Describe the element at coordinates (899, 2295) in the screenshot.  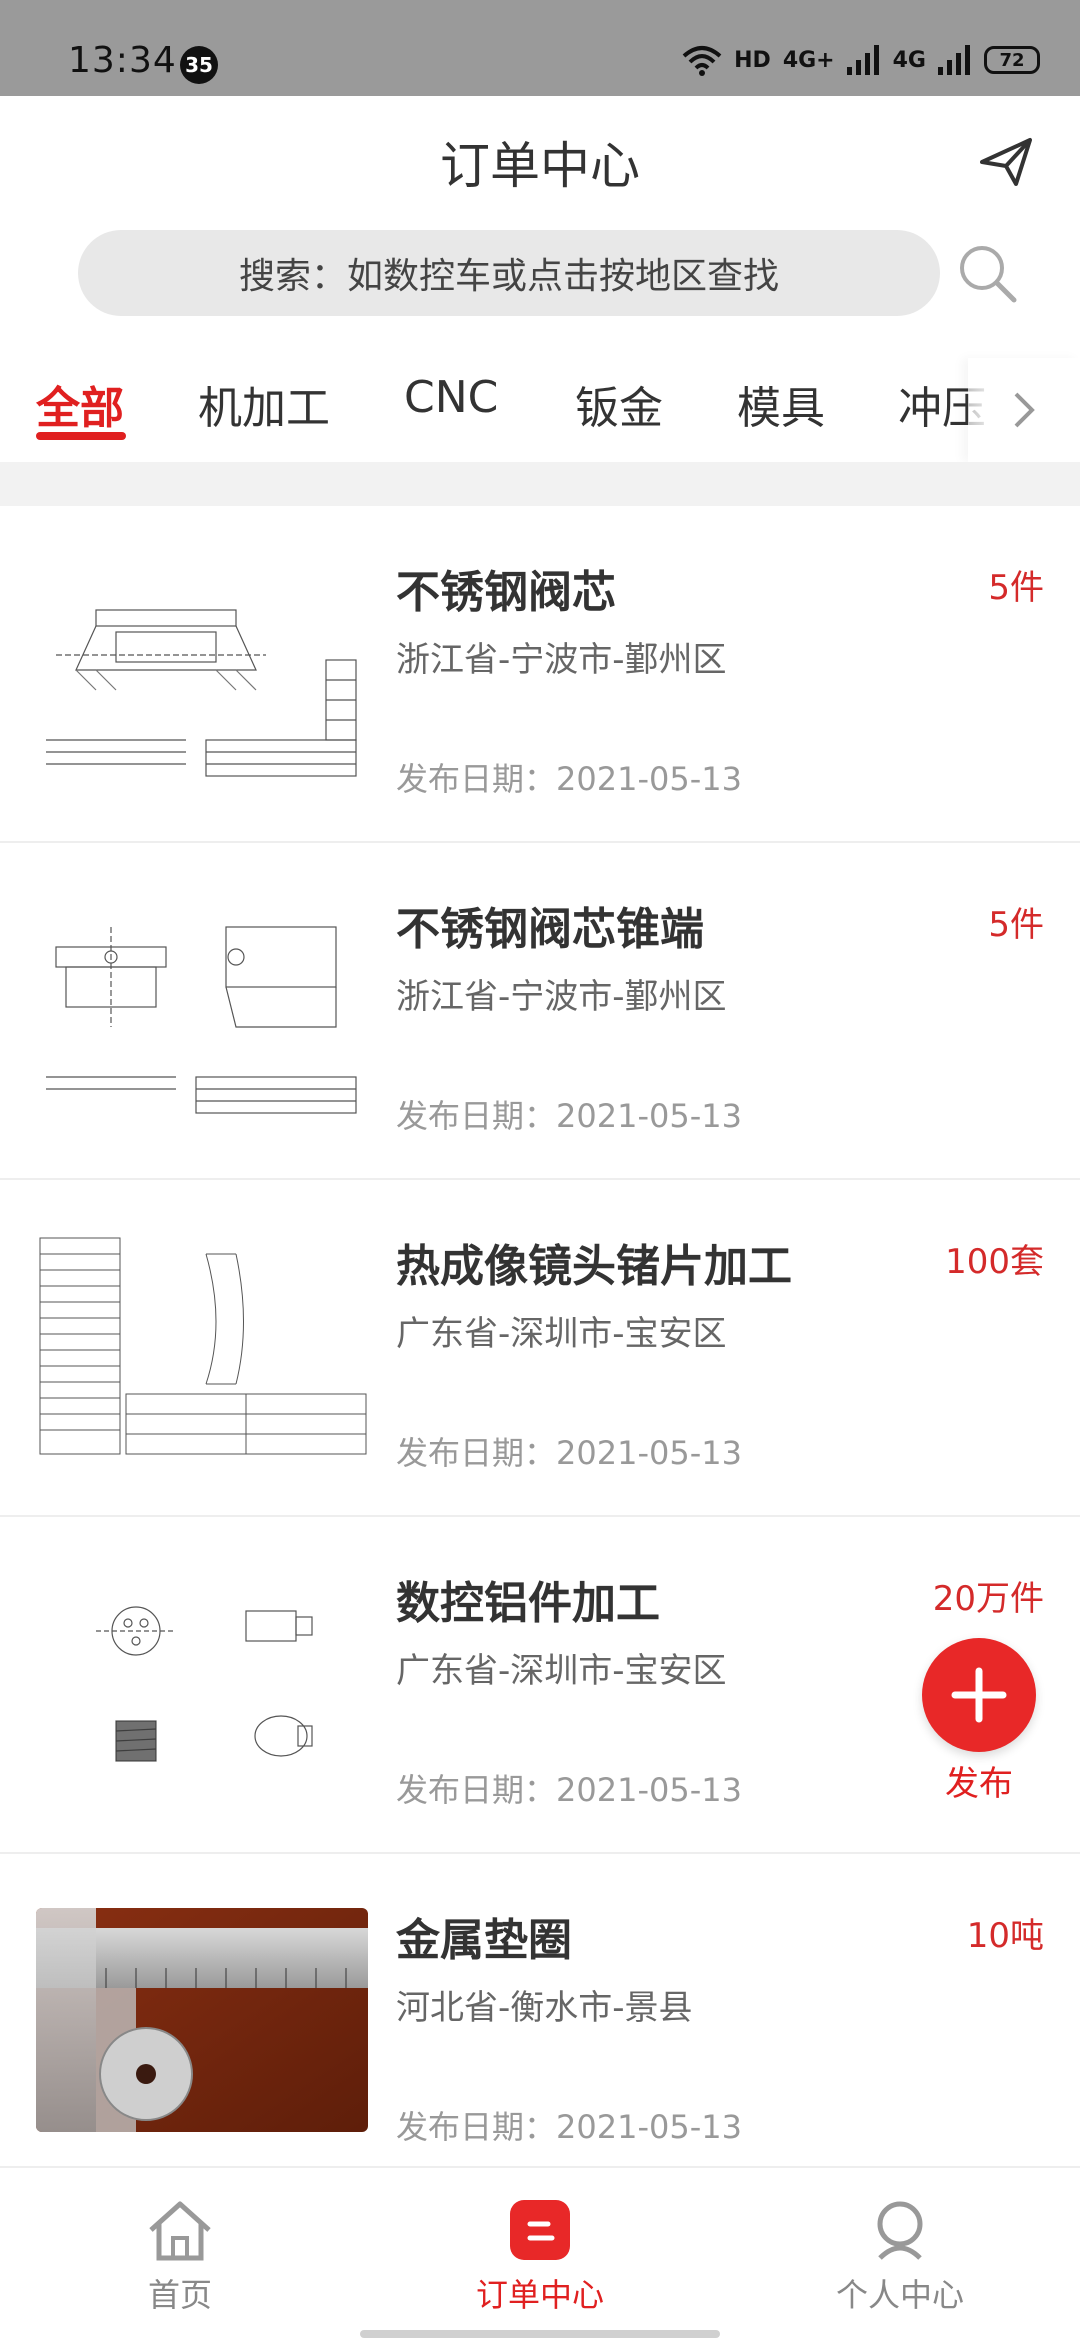
I see `nav-profile-label: 个人中心` at that location.